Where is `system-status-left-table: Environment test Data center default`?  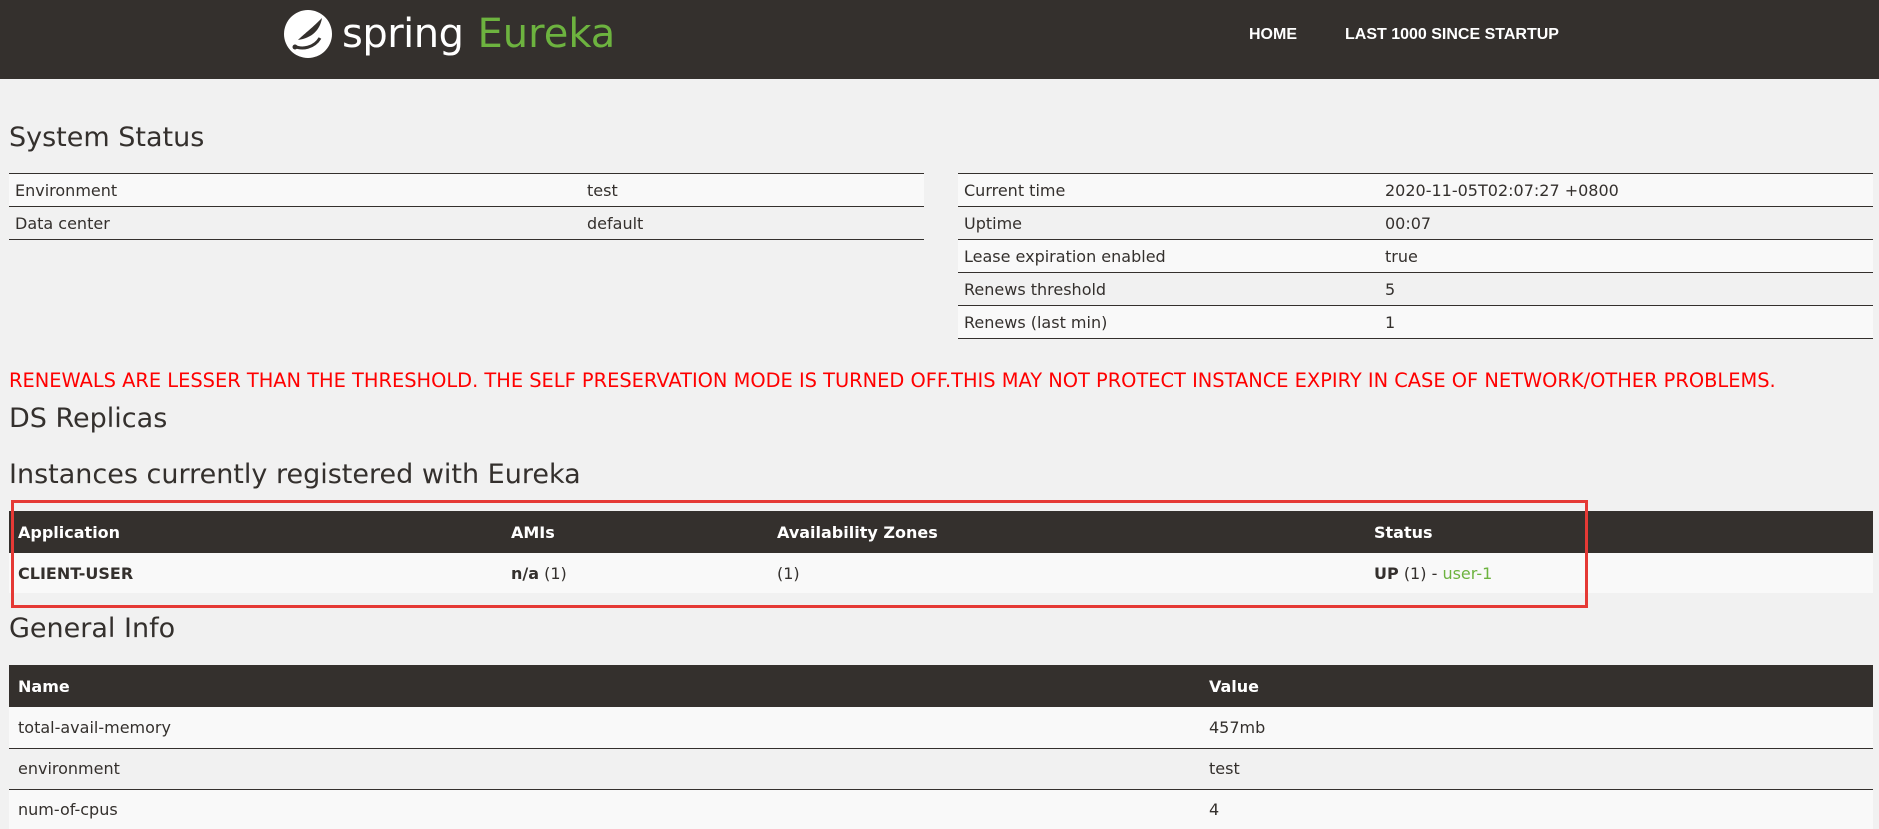
system-status-left-table: Environment test Data center default is located at coordinates (466, 206).